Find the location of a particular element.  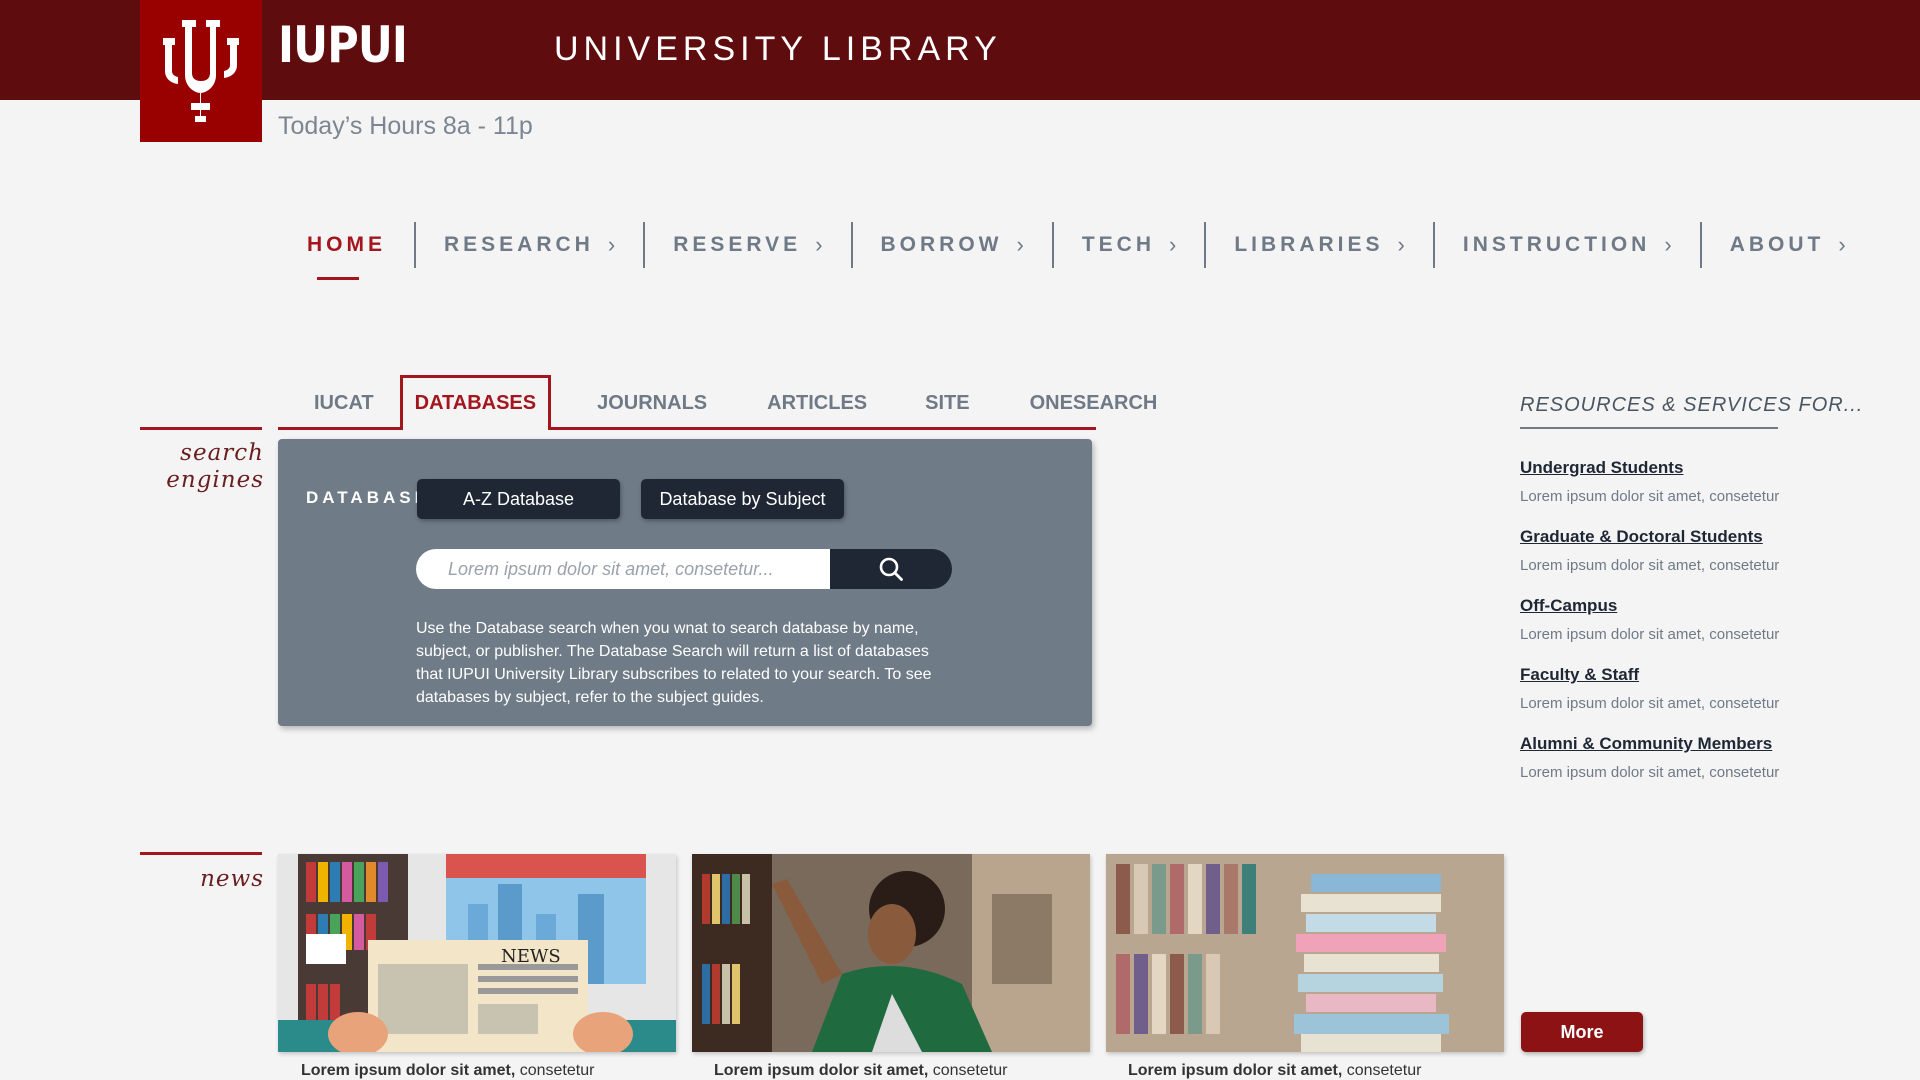

tab-iucat: IUCAT is located at coordinates (339, 409).